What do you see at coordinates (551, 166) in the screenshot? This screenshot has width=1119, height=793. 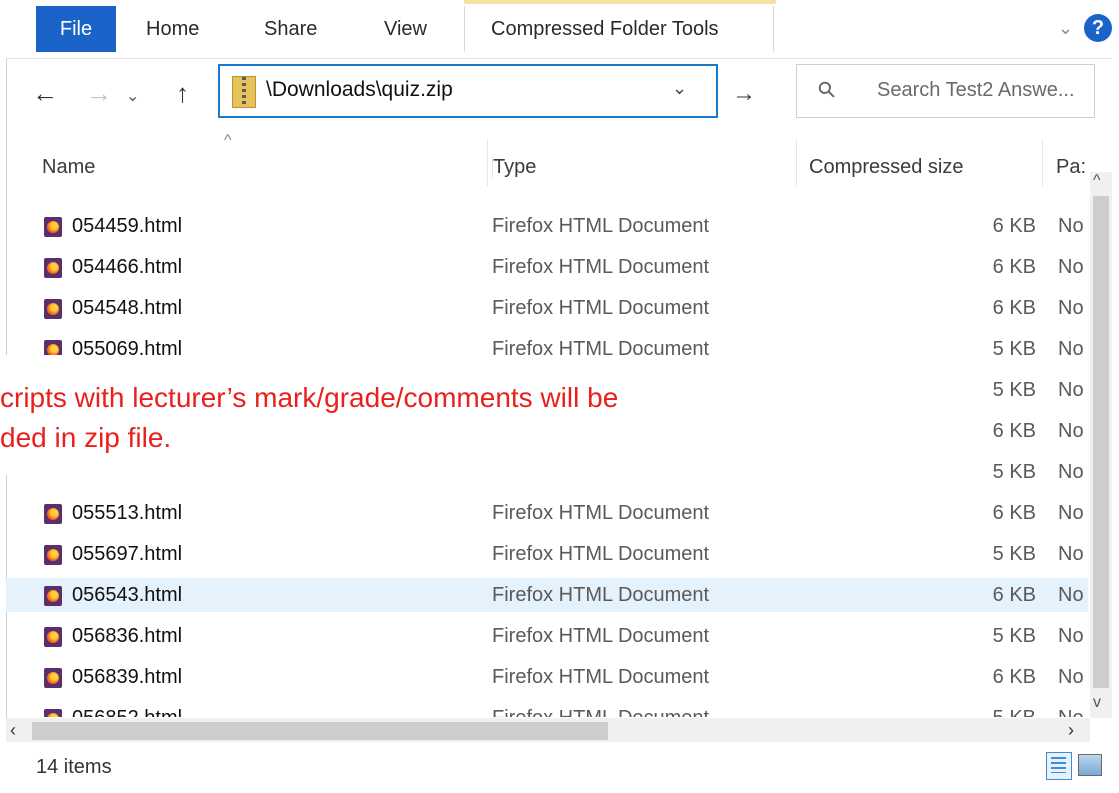 I see `column-header: ^ Name Type Compressed size Pa:` at bounding box center [551, 166].